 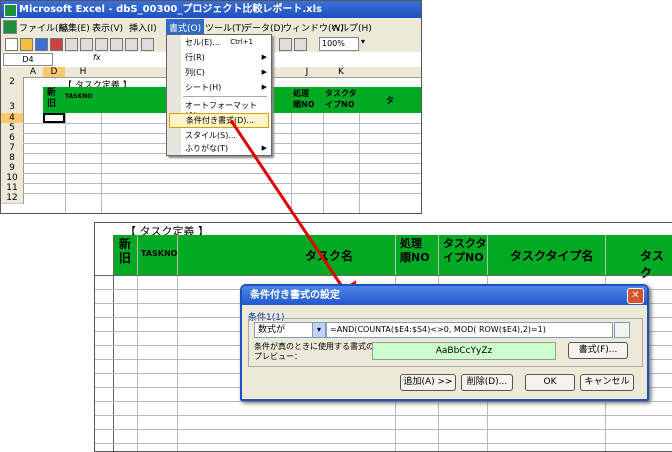 I want to click on preview-label: 条件が真のときに使用する書式のプレビュー：, so click(x=314, y=351).